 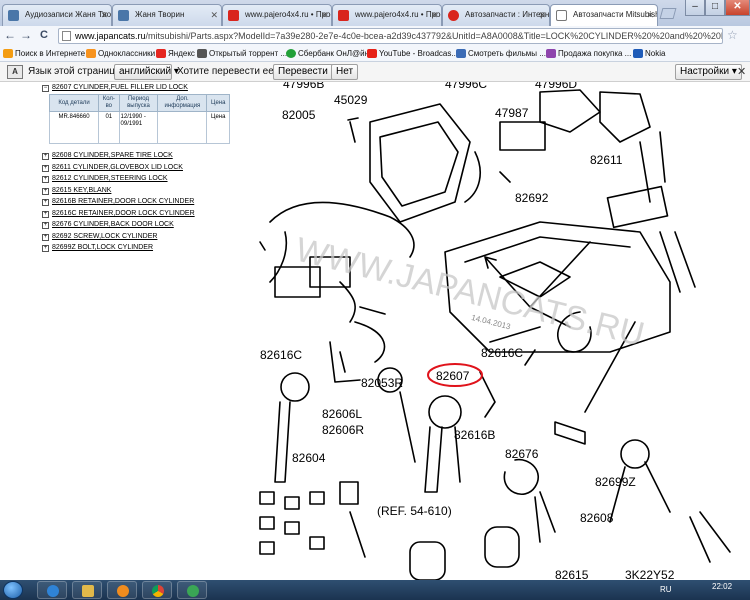 I want to click on new-tab-button, so click(x=668, y=13).